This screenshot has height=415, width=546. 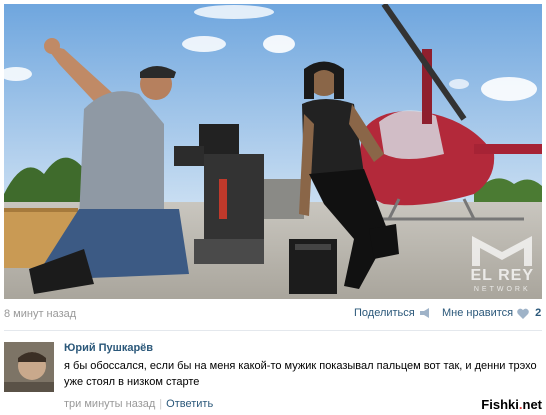 I want to click on el-rey-watermark: EL REY NETWORK, so click(x=503, y=262).